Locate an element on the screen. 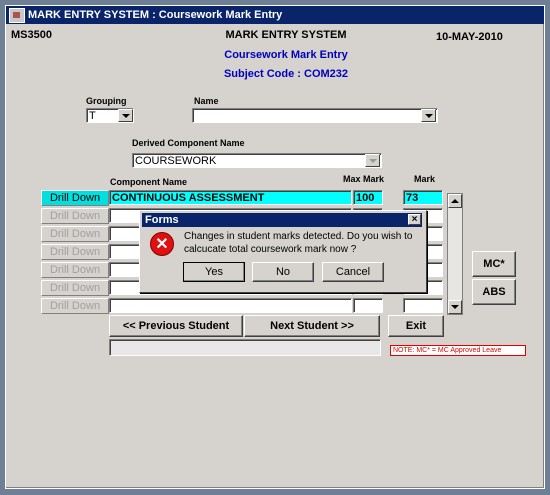 Image resolution: width=550 pixels, height=495 pixels. derived-dropdown-icon is located at coordinates (372, 160).